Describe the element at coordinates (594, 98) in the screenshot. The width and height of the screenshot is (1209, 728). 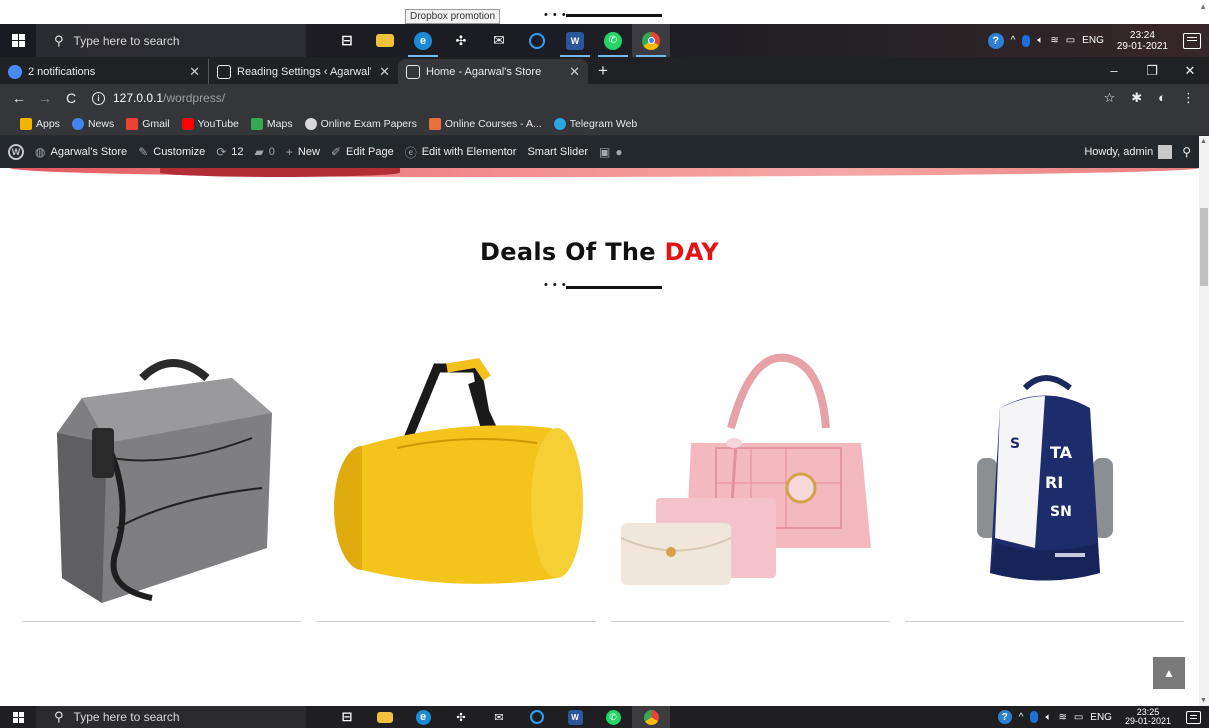
I see `url-field: i 127.0.0.1/wordpress/` at that location.